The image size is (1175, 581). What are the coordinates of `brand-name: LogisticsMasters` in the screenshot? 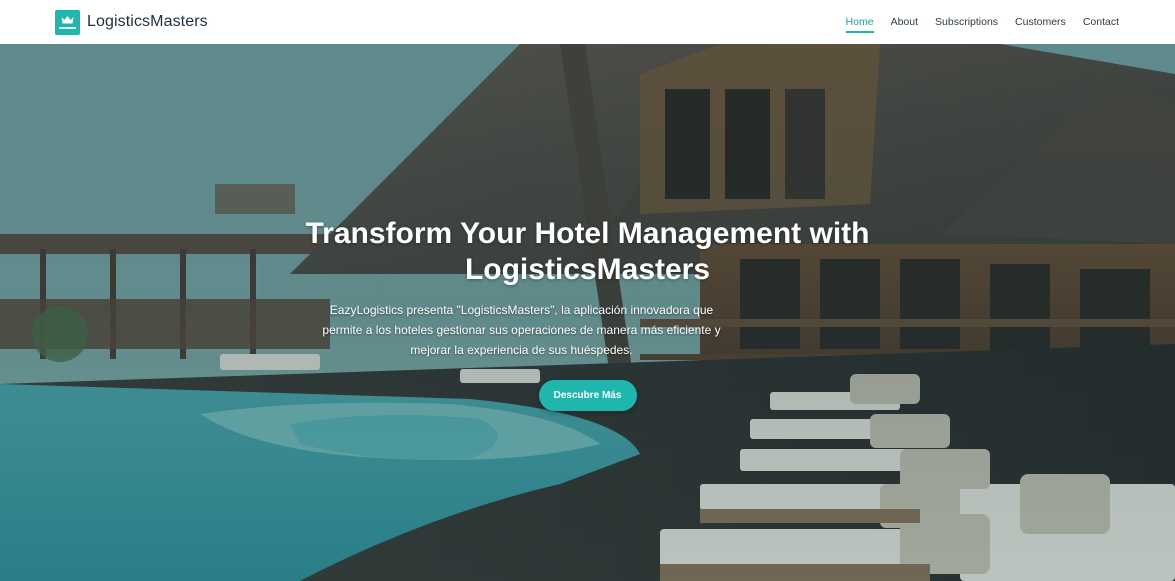 It's located at (147, 21).